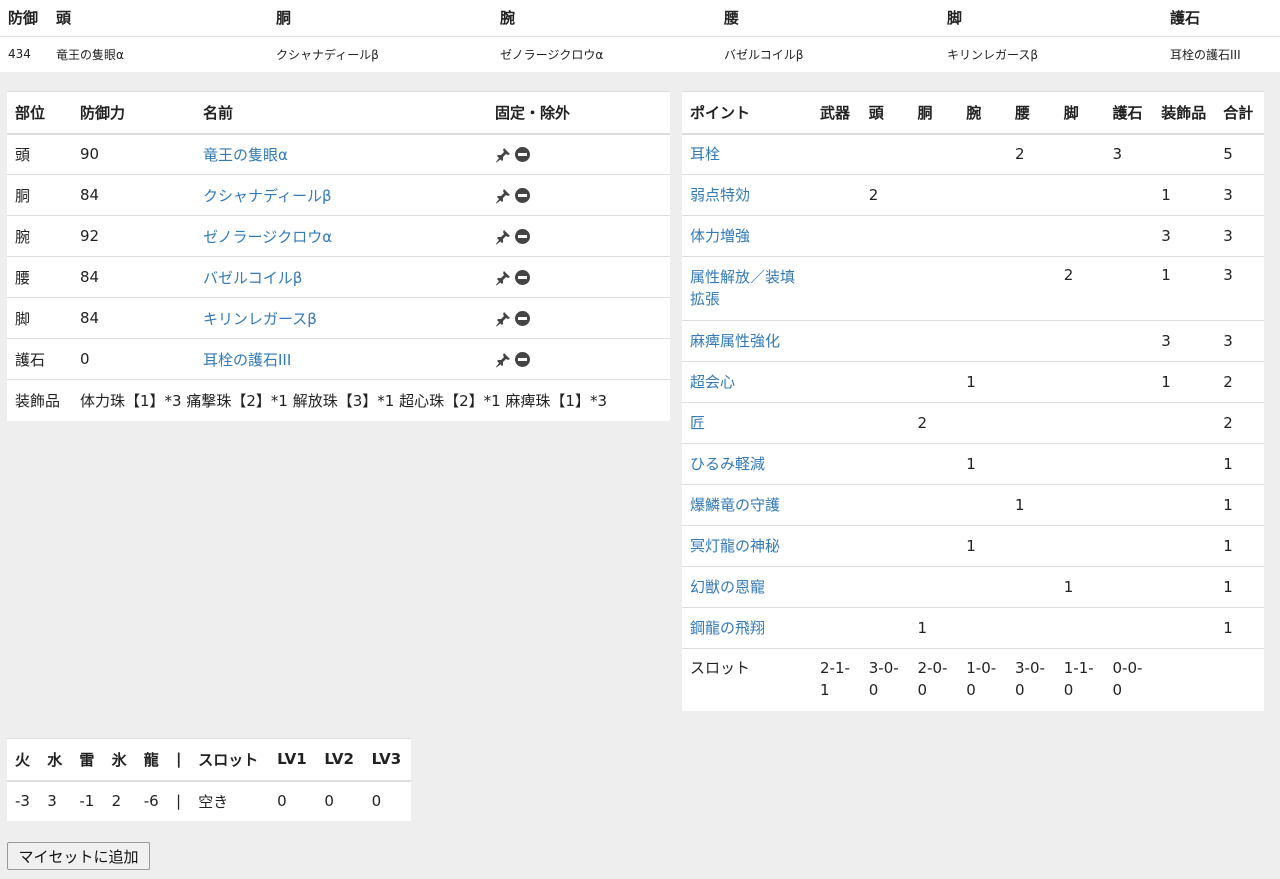 The height and width of the screenshot is (879, 1280). I want to click on skill-name-link: 麻痺属性強化, so click(735, 341).